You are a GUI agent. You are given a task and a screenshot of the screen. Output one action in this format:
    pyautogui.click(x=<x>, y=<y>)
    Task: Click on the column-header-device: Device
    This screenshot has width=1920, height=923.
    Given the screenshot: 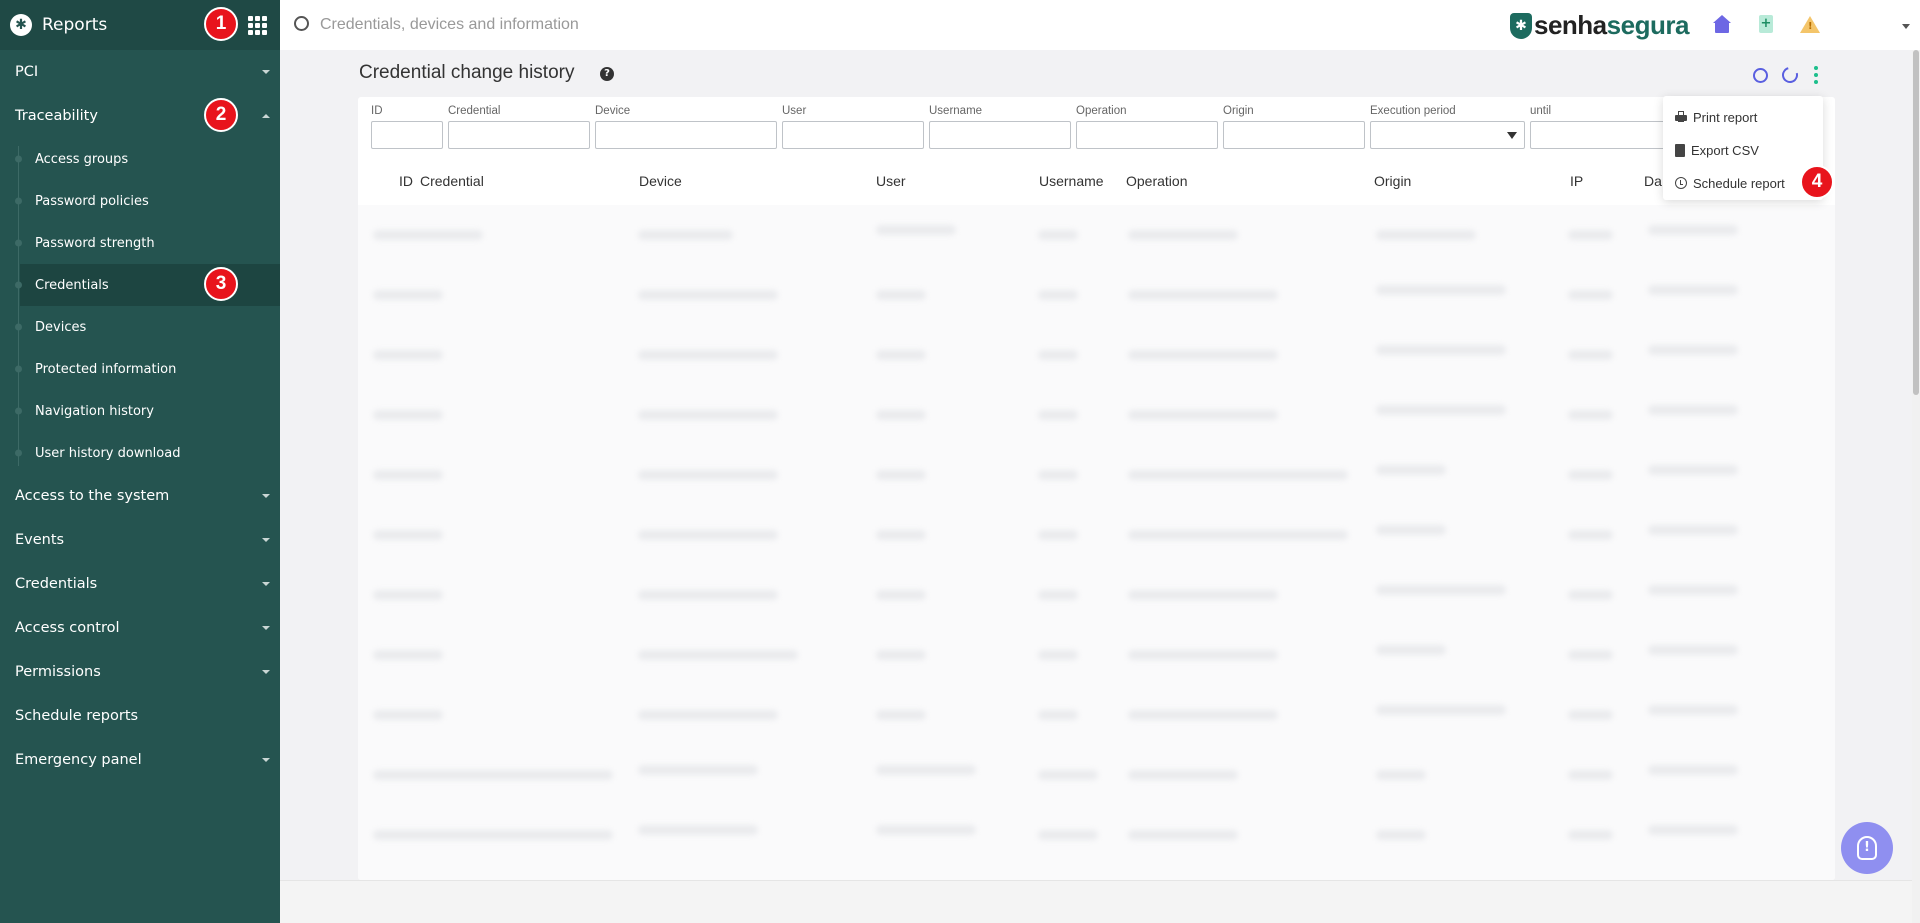 What is the action you would take?
    pyautogui.click(x=660, y=181)
    